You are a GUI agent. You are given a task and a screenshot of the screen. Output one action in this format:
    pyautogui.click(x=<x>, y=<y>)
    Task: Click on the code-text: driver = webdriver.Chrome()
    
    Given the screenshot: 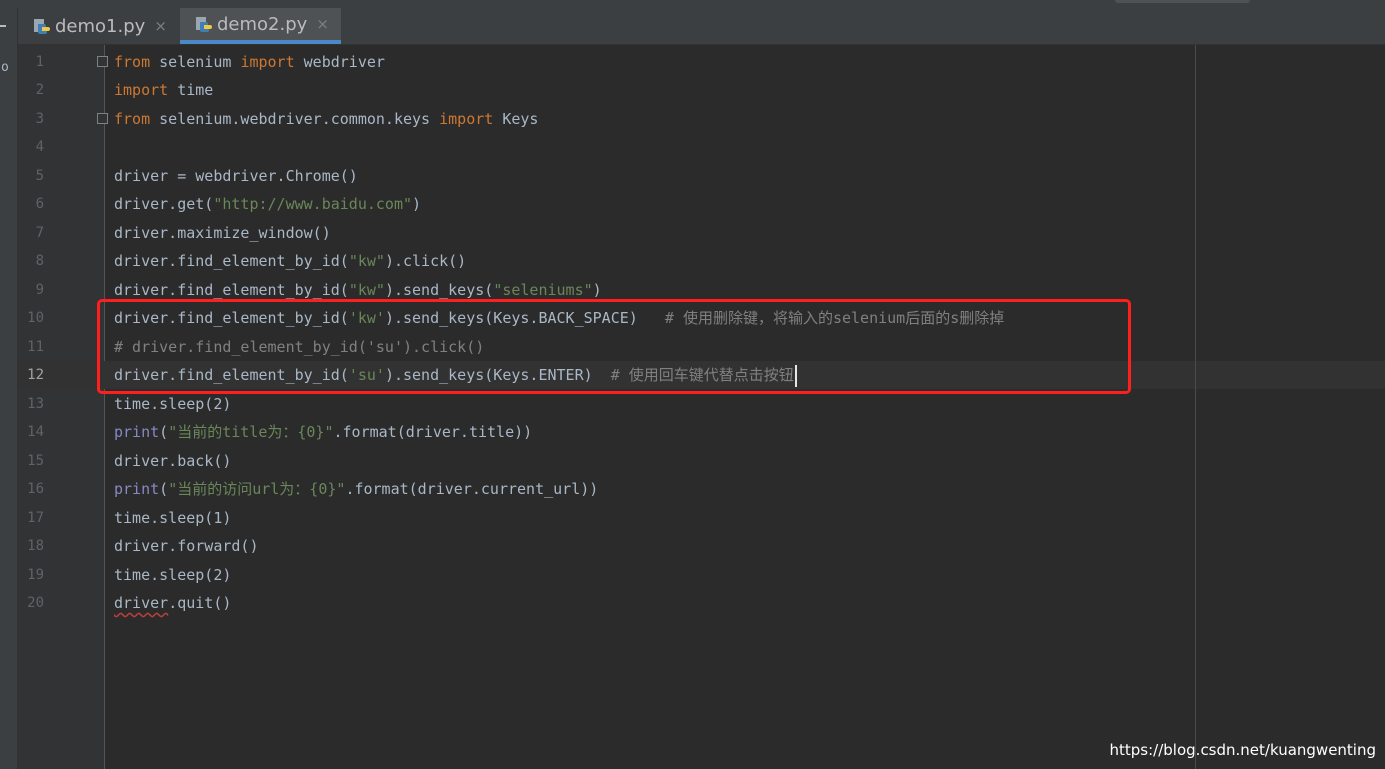 What is the action you would take?
    pyautogui.click(x=236, y=176)
    